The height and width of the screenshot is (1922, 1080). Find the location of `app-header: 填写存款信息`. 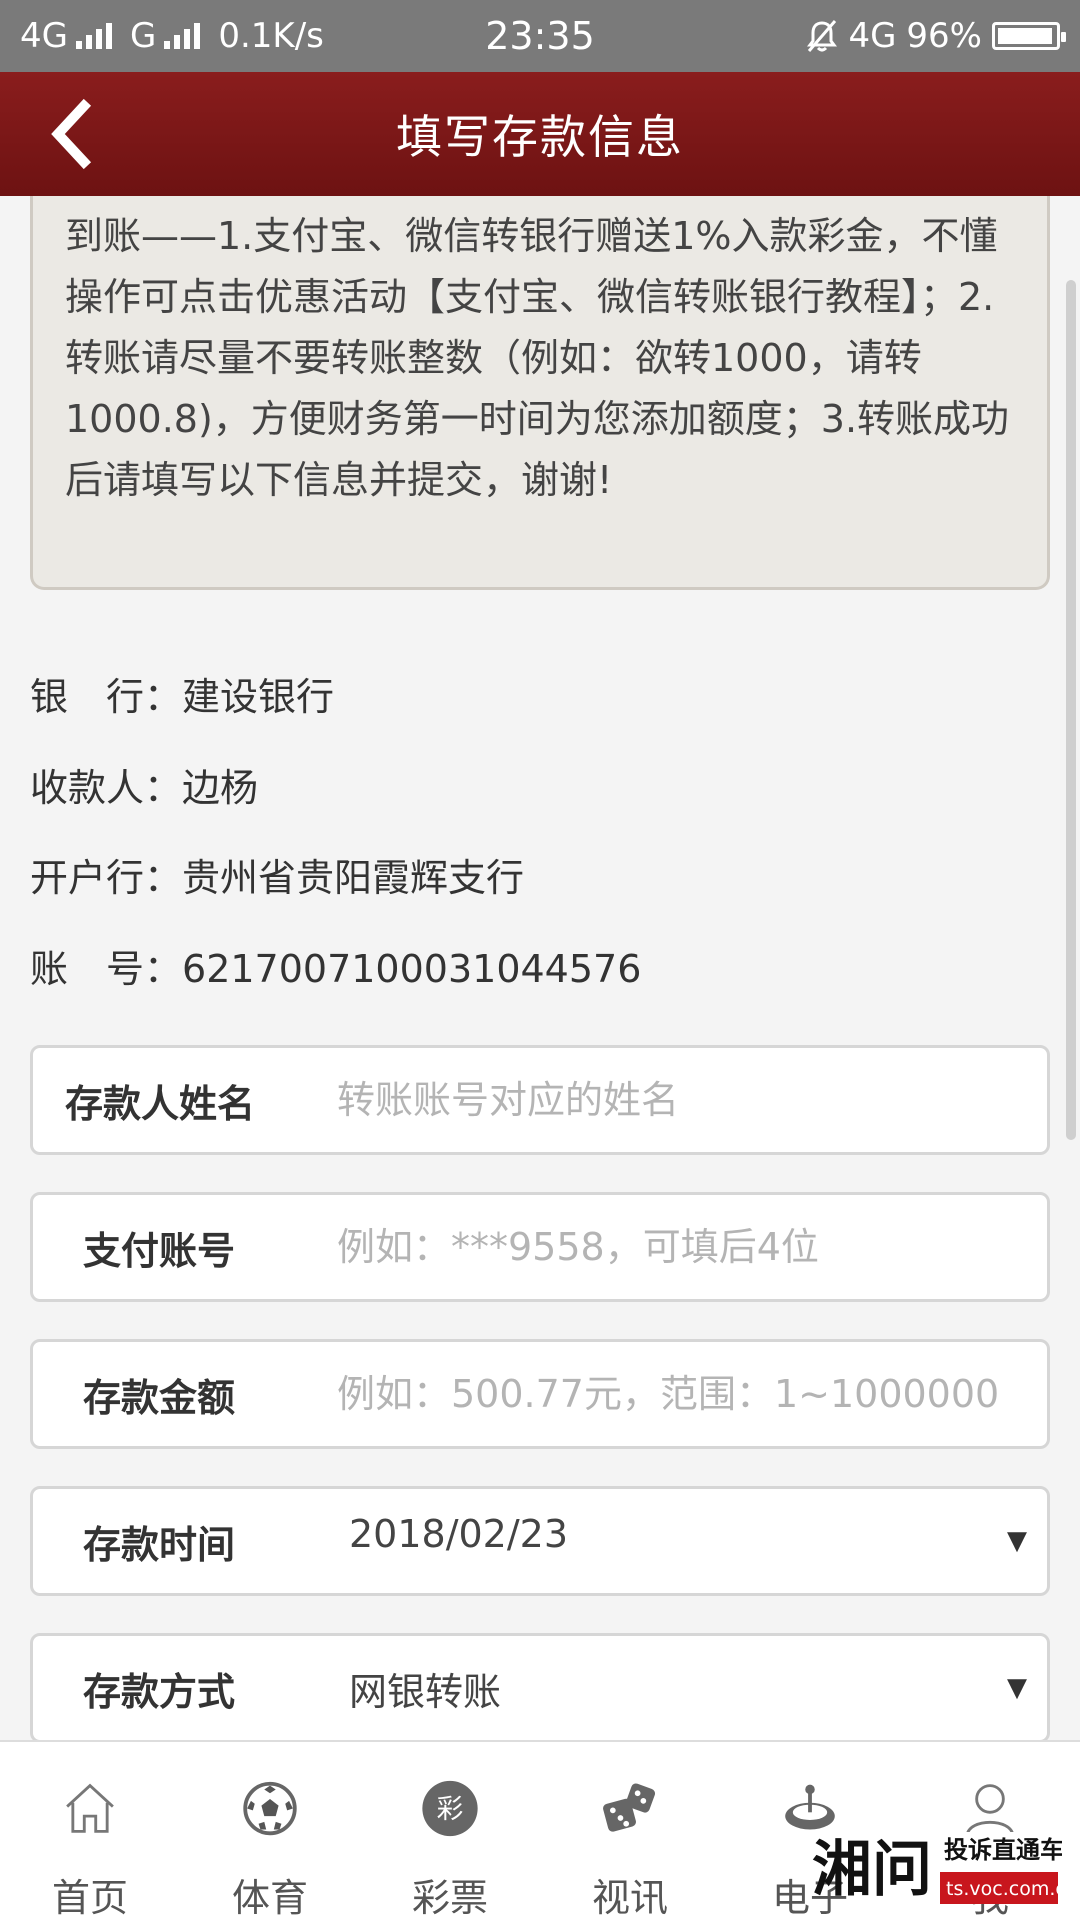

app-header: 填写存款信息 is located at coordinates (540, 134).